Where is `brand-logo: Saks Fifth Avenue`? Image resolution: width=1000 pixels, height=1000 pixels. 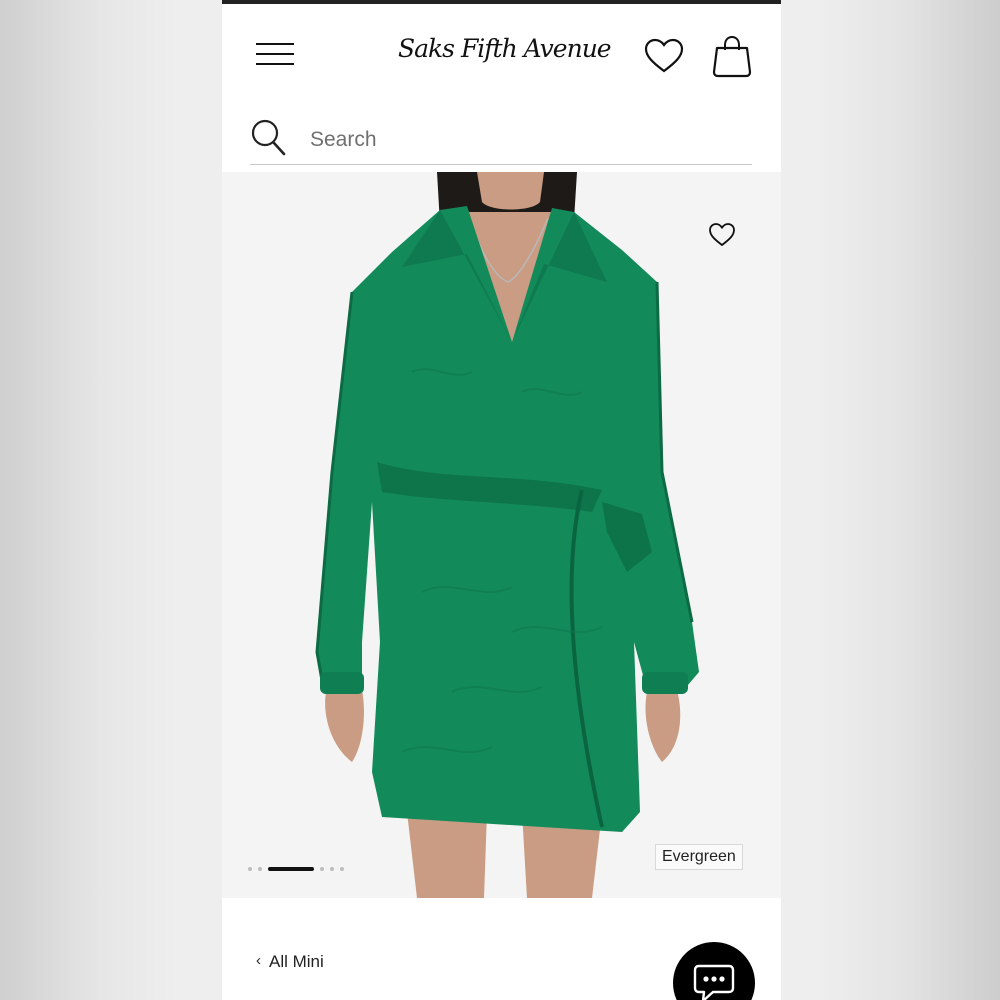 brand-logo: Saks Fifth Avenue is located at coordinates (505, 49).